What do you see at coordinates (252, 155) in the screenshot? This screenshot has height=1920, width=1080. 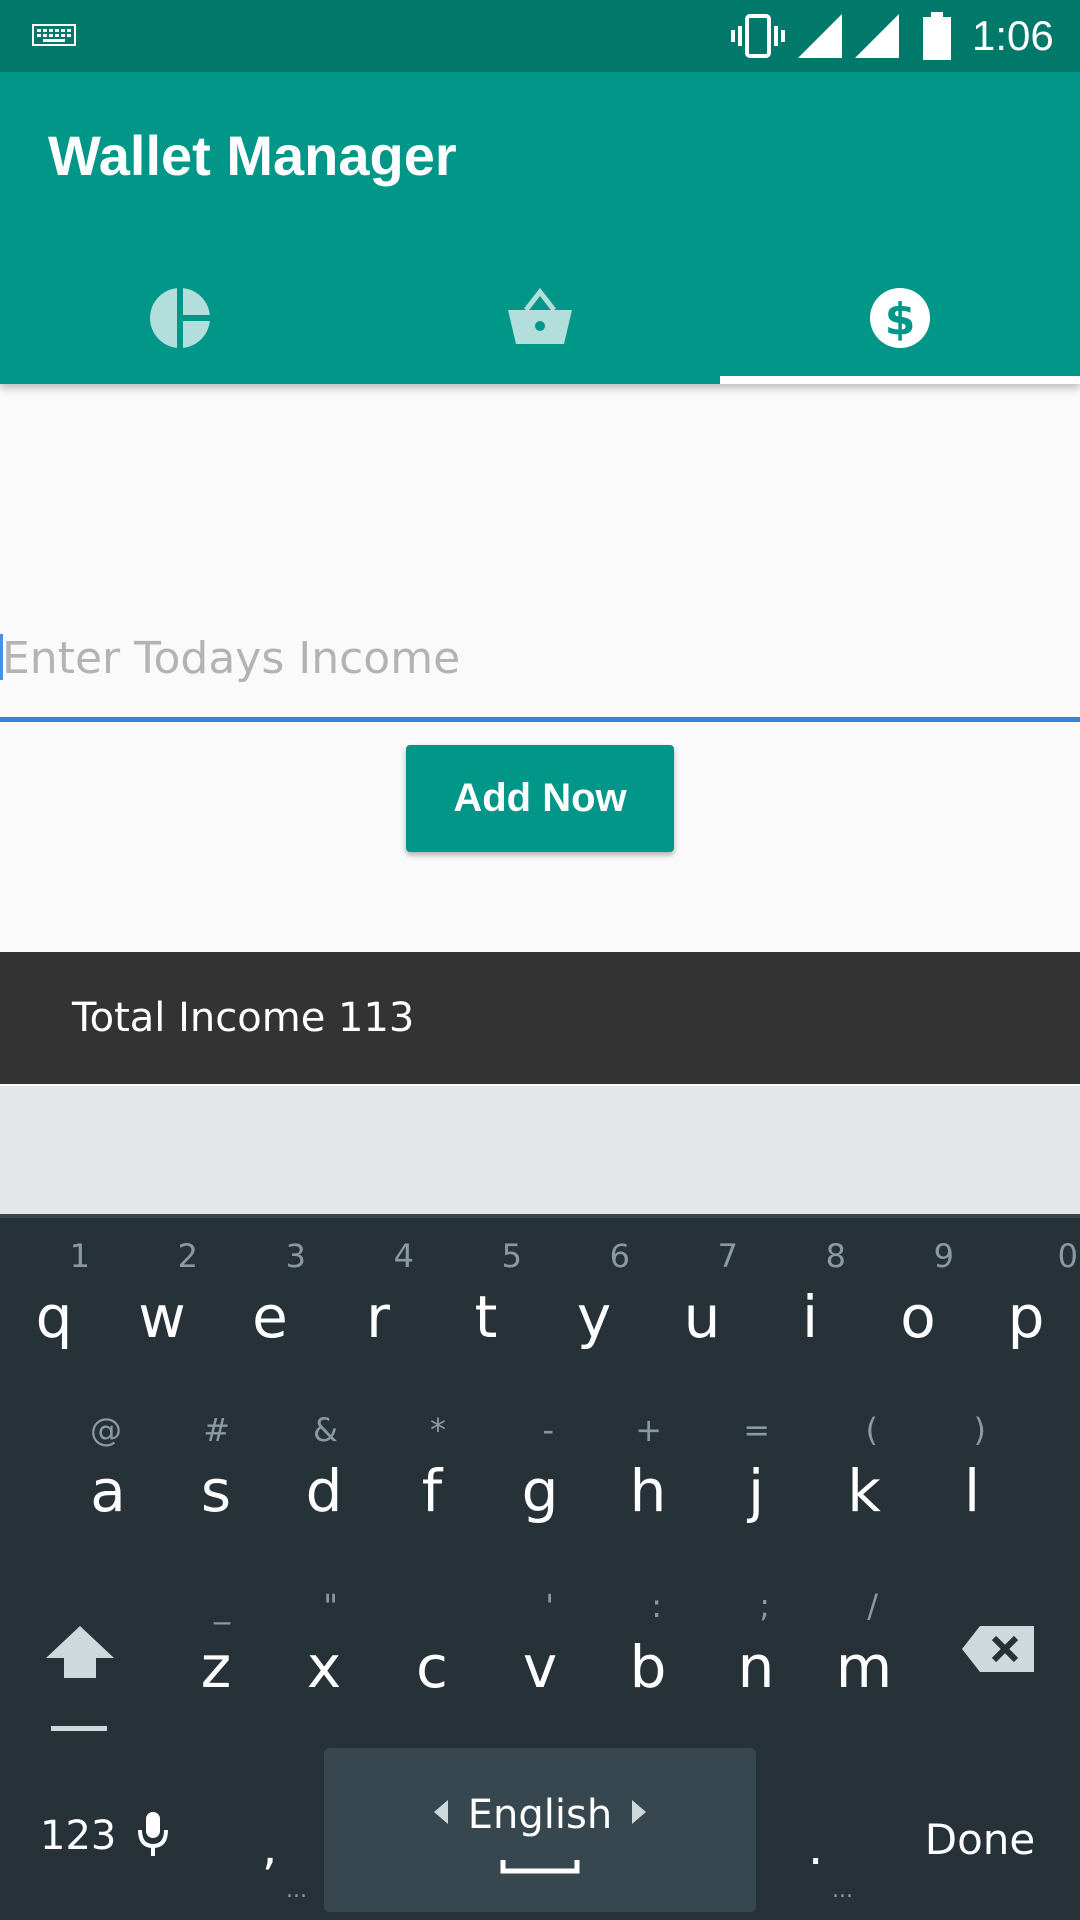 I see `app-title: Wallet Manager` at bounding box center [252, 155].